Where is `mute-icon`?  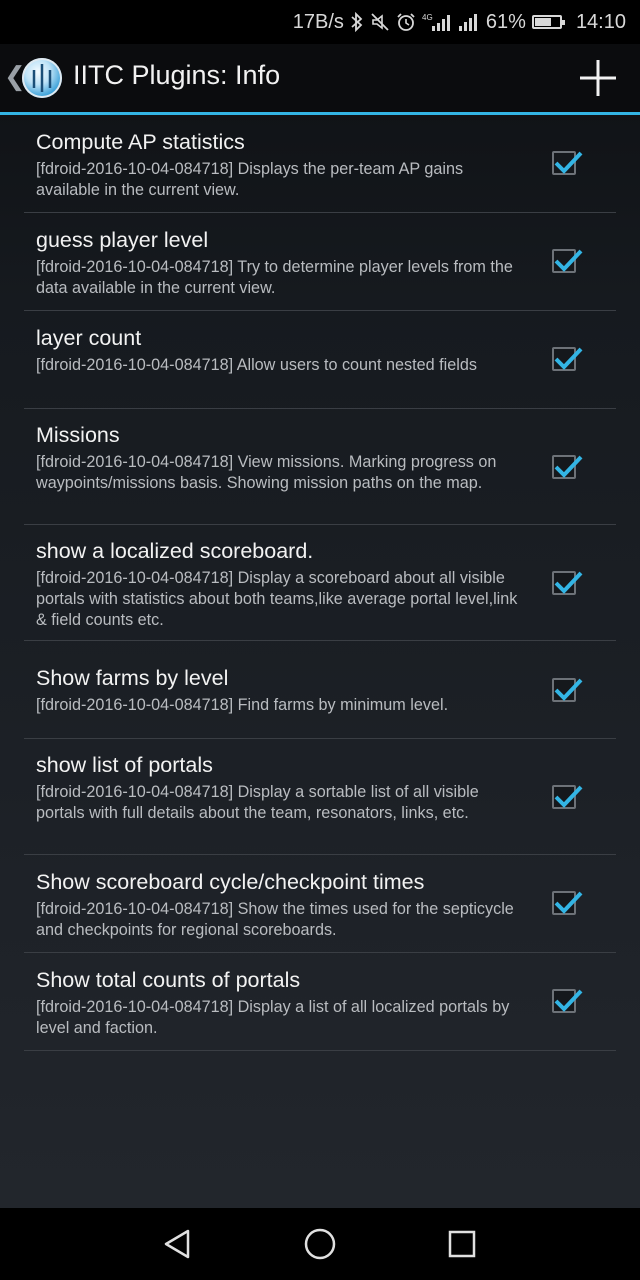
mute-icon is located at coordinates (380, 22).